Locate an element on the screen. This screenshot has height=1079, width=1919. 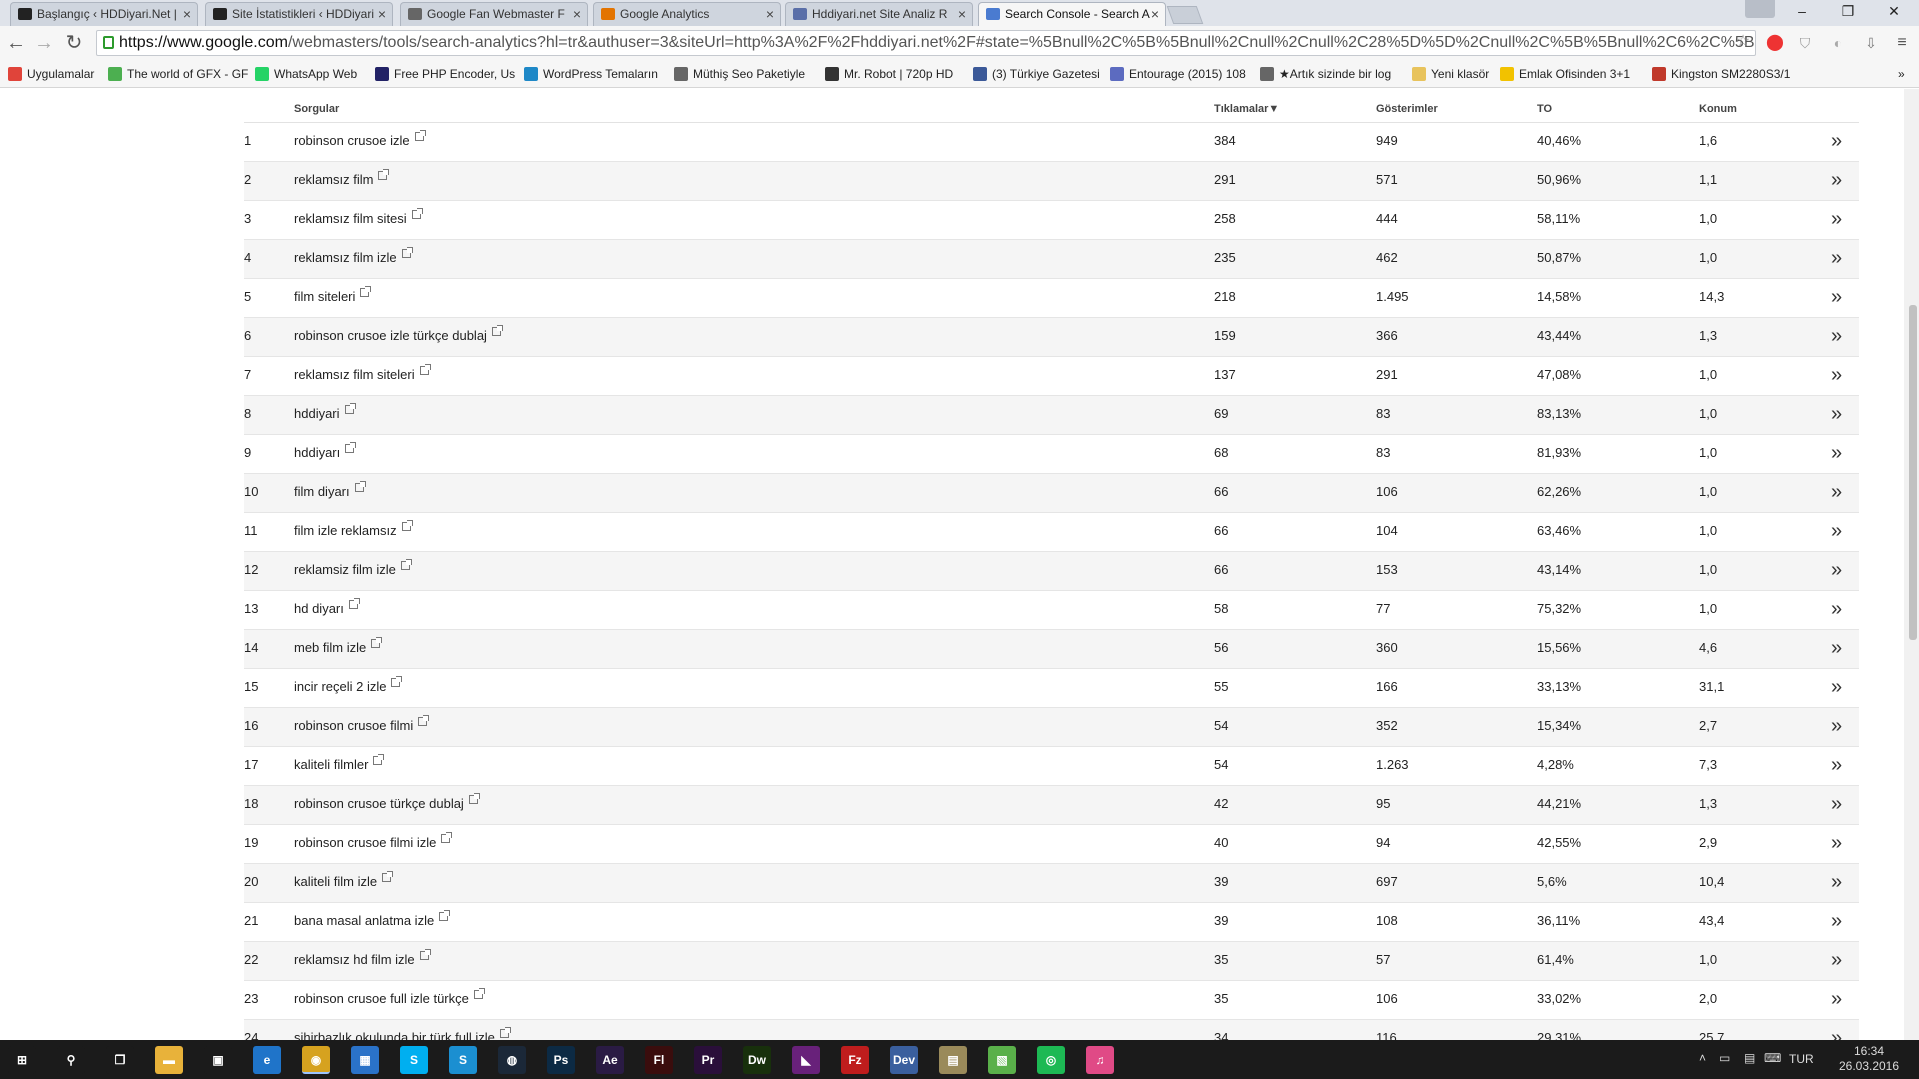
query-link: film siteleri is located at coordinates (333, 295).